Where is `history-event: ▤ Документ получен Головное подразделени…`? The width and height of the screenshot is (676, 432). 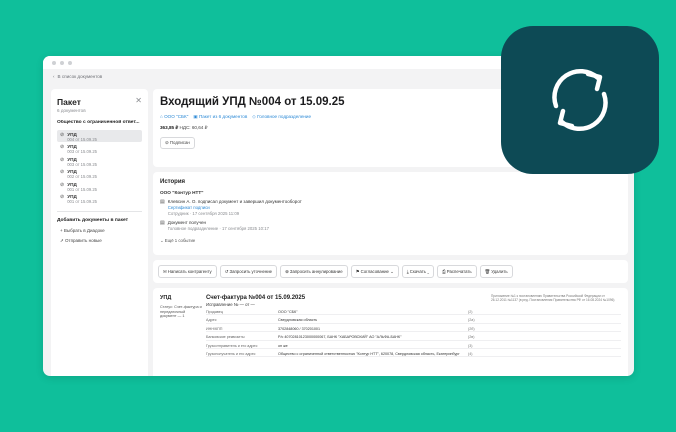
history-event: ▤ Документ получен Головное подразделени… is located at coordinates (390, 226).